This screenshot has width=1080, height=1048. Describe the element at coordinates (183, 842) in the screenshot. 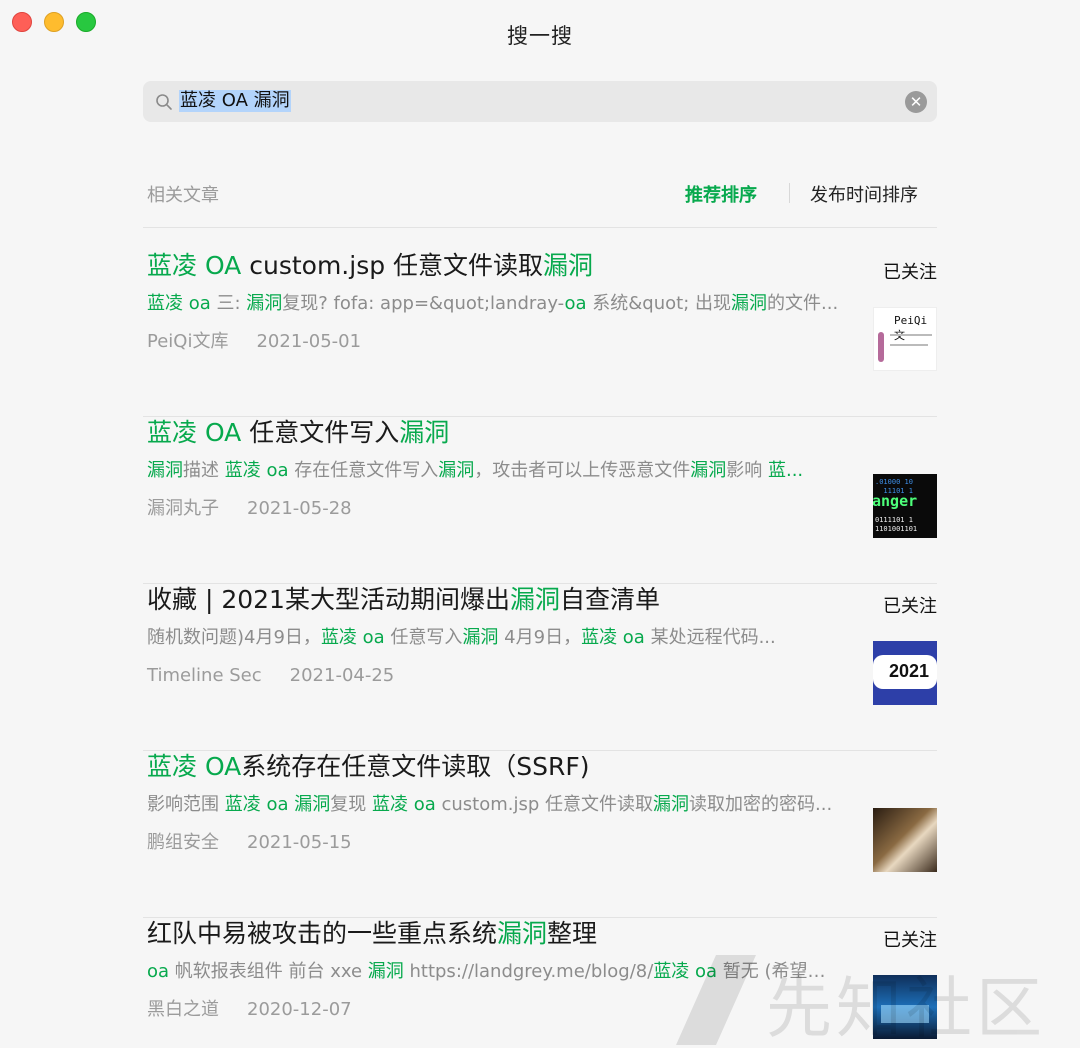

I see `result-source: 鹏组安全` at that location.